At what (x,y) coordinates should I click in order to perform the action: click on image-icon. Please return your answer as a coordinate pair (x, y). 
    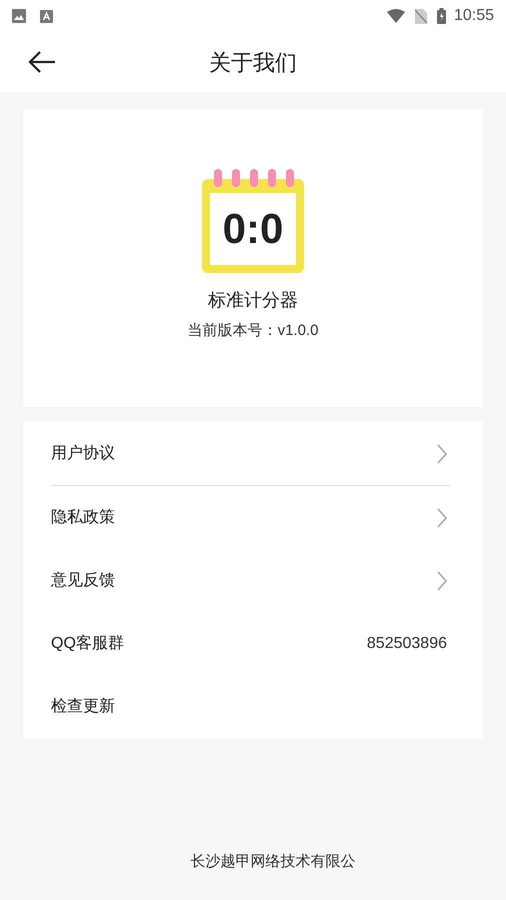
    Looking at the image, I should click on (19, 16).